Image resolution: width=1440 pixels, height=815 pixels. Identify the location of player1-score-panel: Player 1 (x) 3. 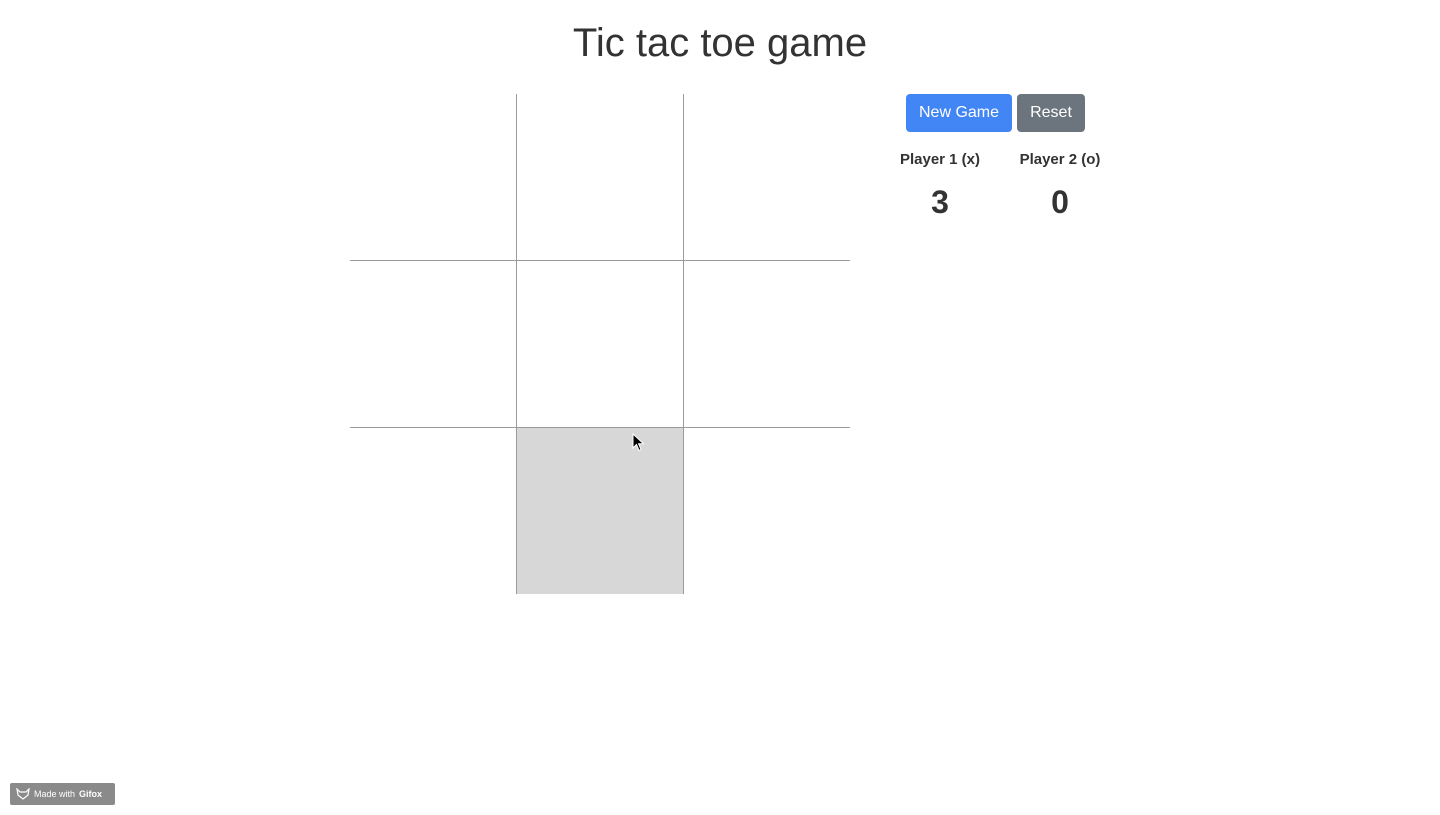
(940, 185).